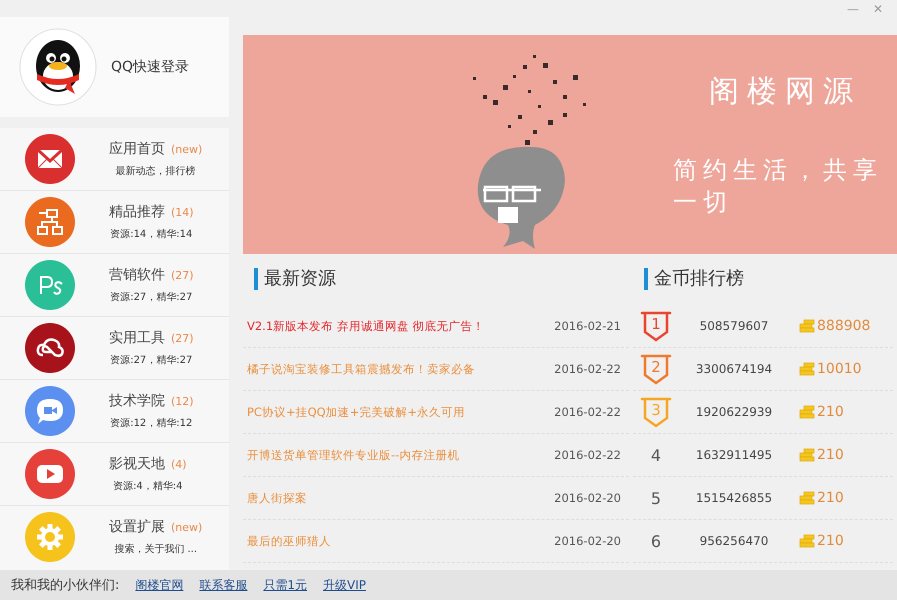 Image resolution: width=897 pixels, height=600 pixels. Describe the element at coordinates (137, 212) in the screenshot. I see `item-title: 精品推荐` at that location.